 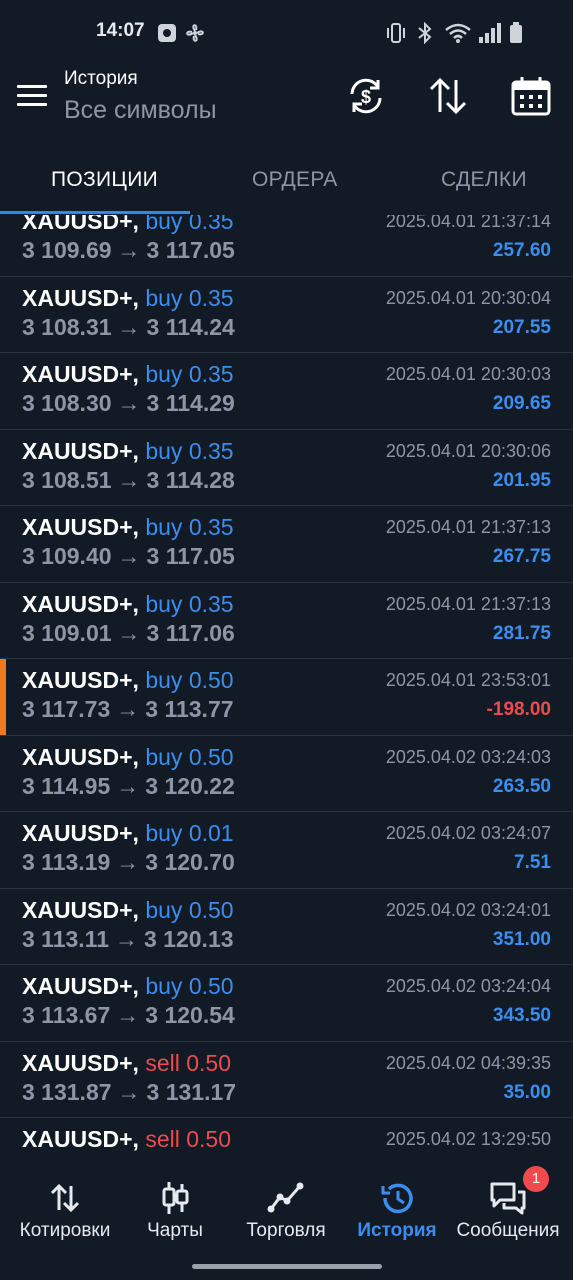 I want to click on calendar-icon, so click(x=531, y=96).